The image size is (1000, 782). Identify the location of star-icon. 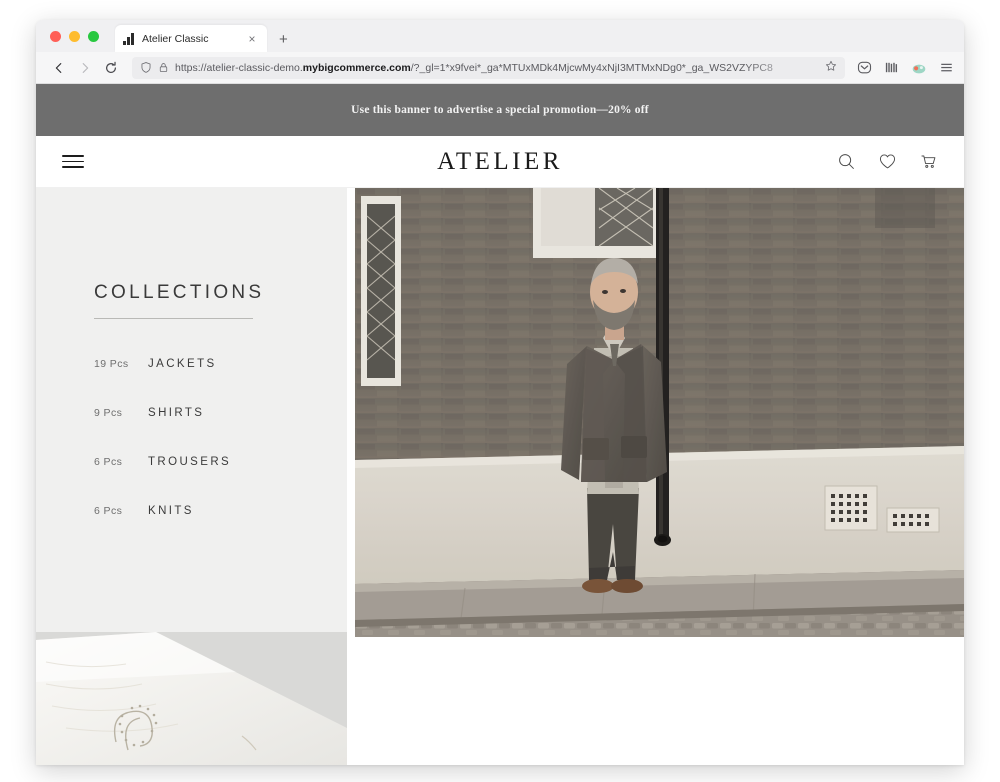
(831, 67).